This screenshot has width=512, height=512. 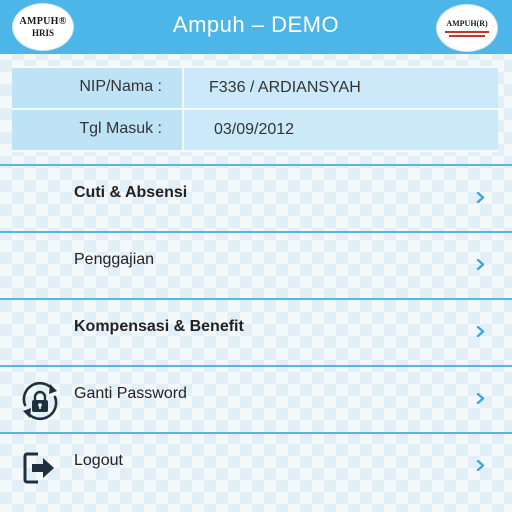 I want to click on menu-item-logout: Logout, so click(x=256, y=466).